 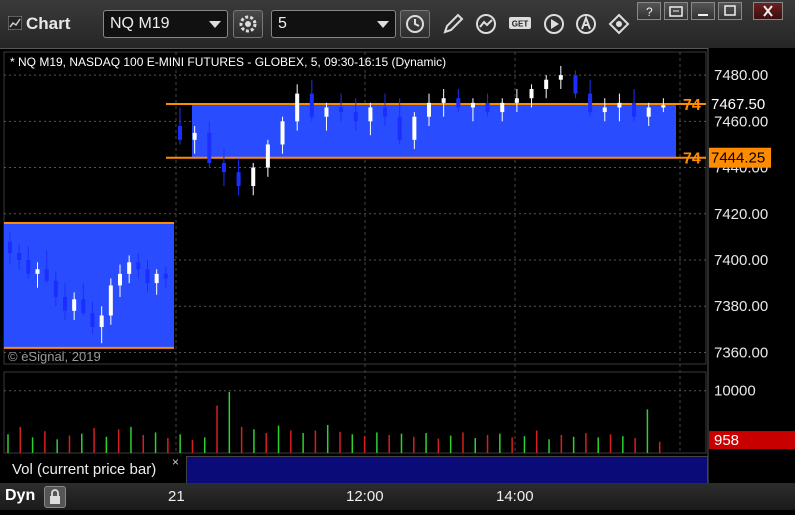 I want to click on close-icon, so click(x=768, y=11).